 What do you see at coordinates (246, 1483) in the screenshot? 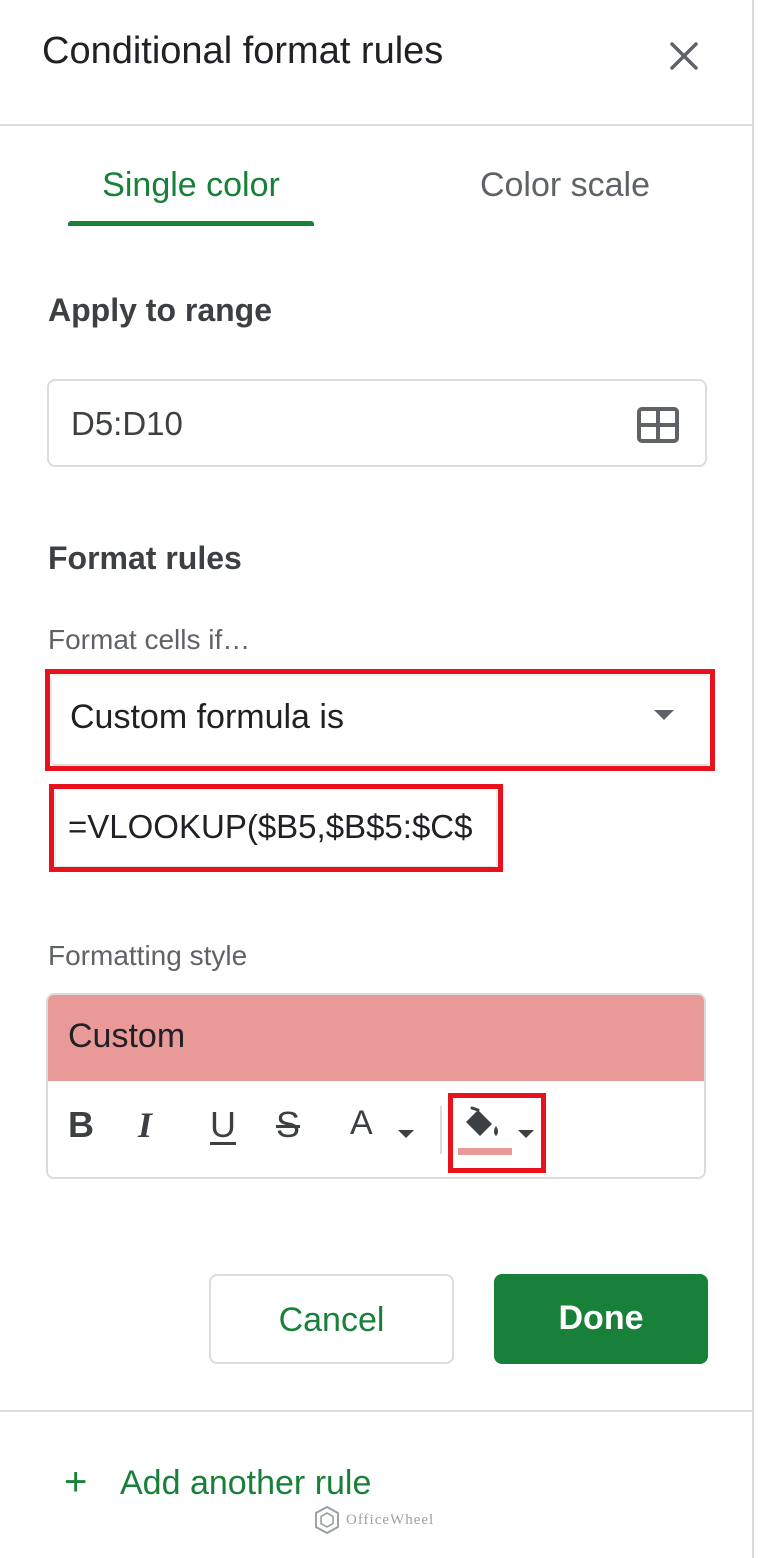
I see `add-rule-label: Add another rule` at bounding box center [246, 1483].